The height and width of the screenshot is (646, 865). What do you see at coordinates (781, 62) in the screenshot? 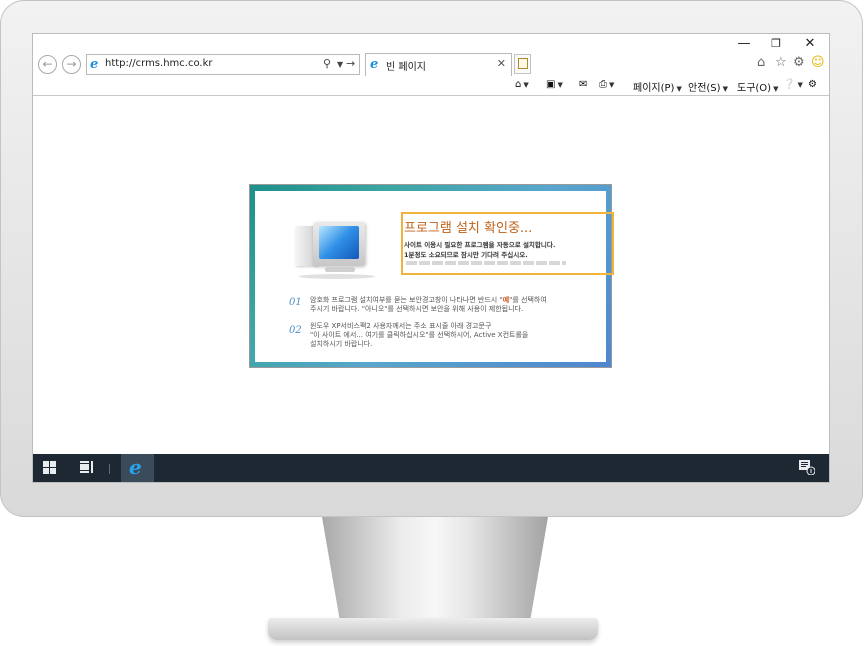
I see `star-icon: ☆` at bounding box center [781, 62].